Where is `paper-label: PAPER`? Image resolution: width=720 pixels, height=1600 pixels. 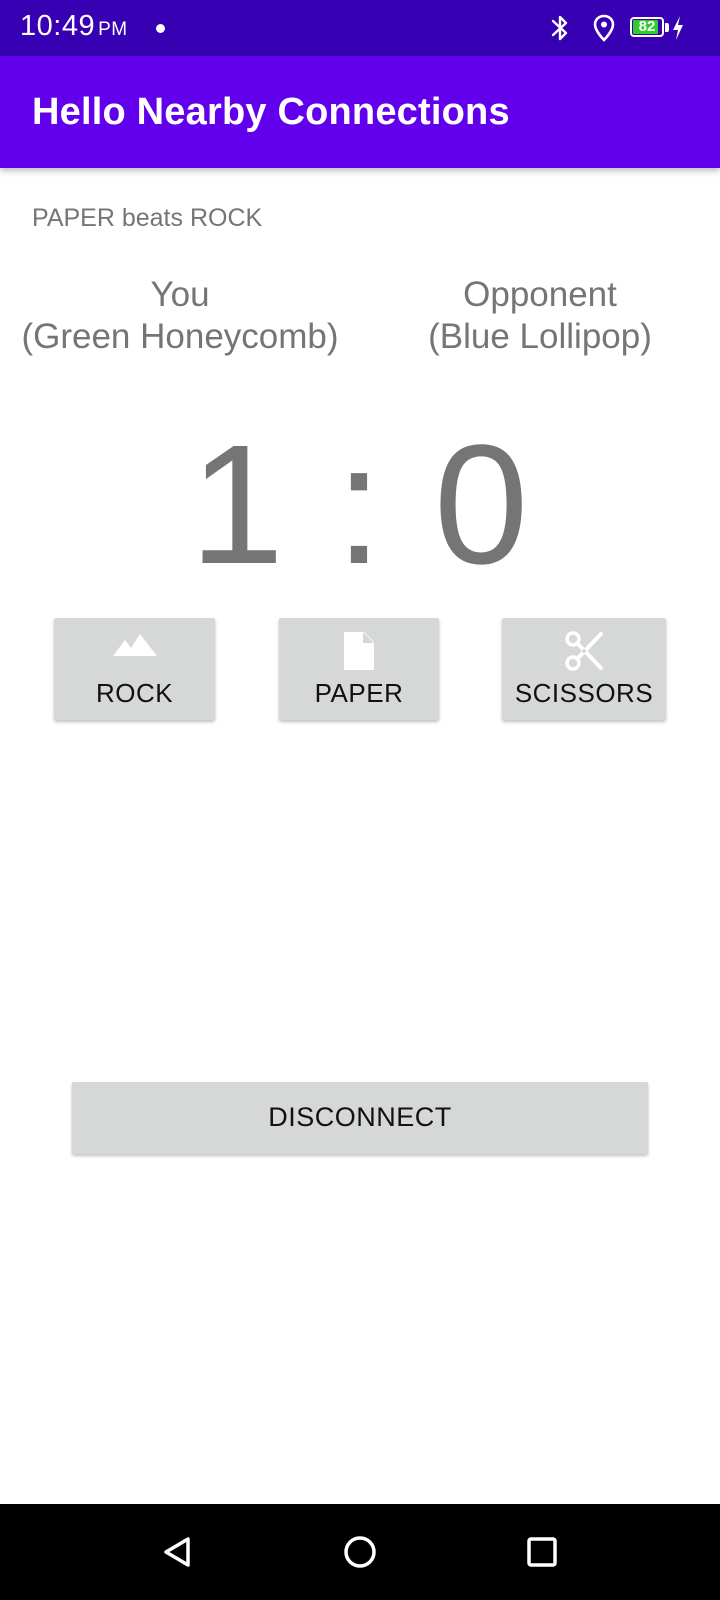 paper-label: PAPER is located at coordinates (359, 693).